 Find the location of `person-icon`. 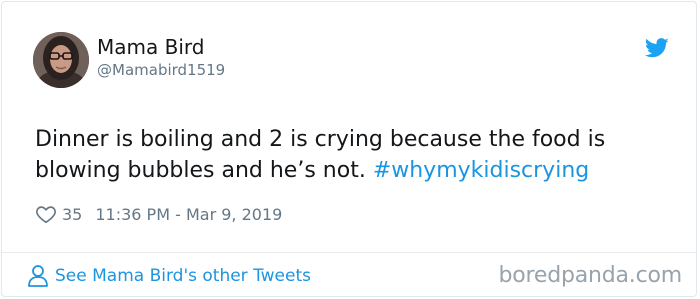

person-icon is located at coordinates (38, 276).